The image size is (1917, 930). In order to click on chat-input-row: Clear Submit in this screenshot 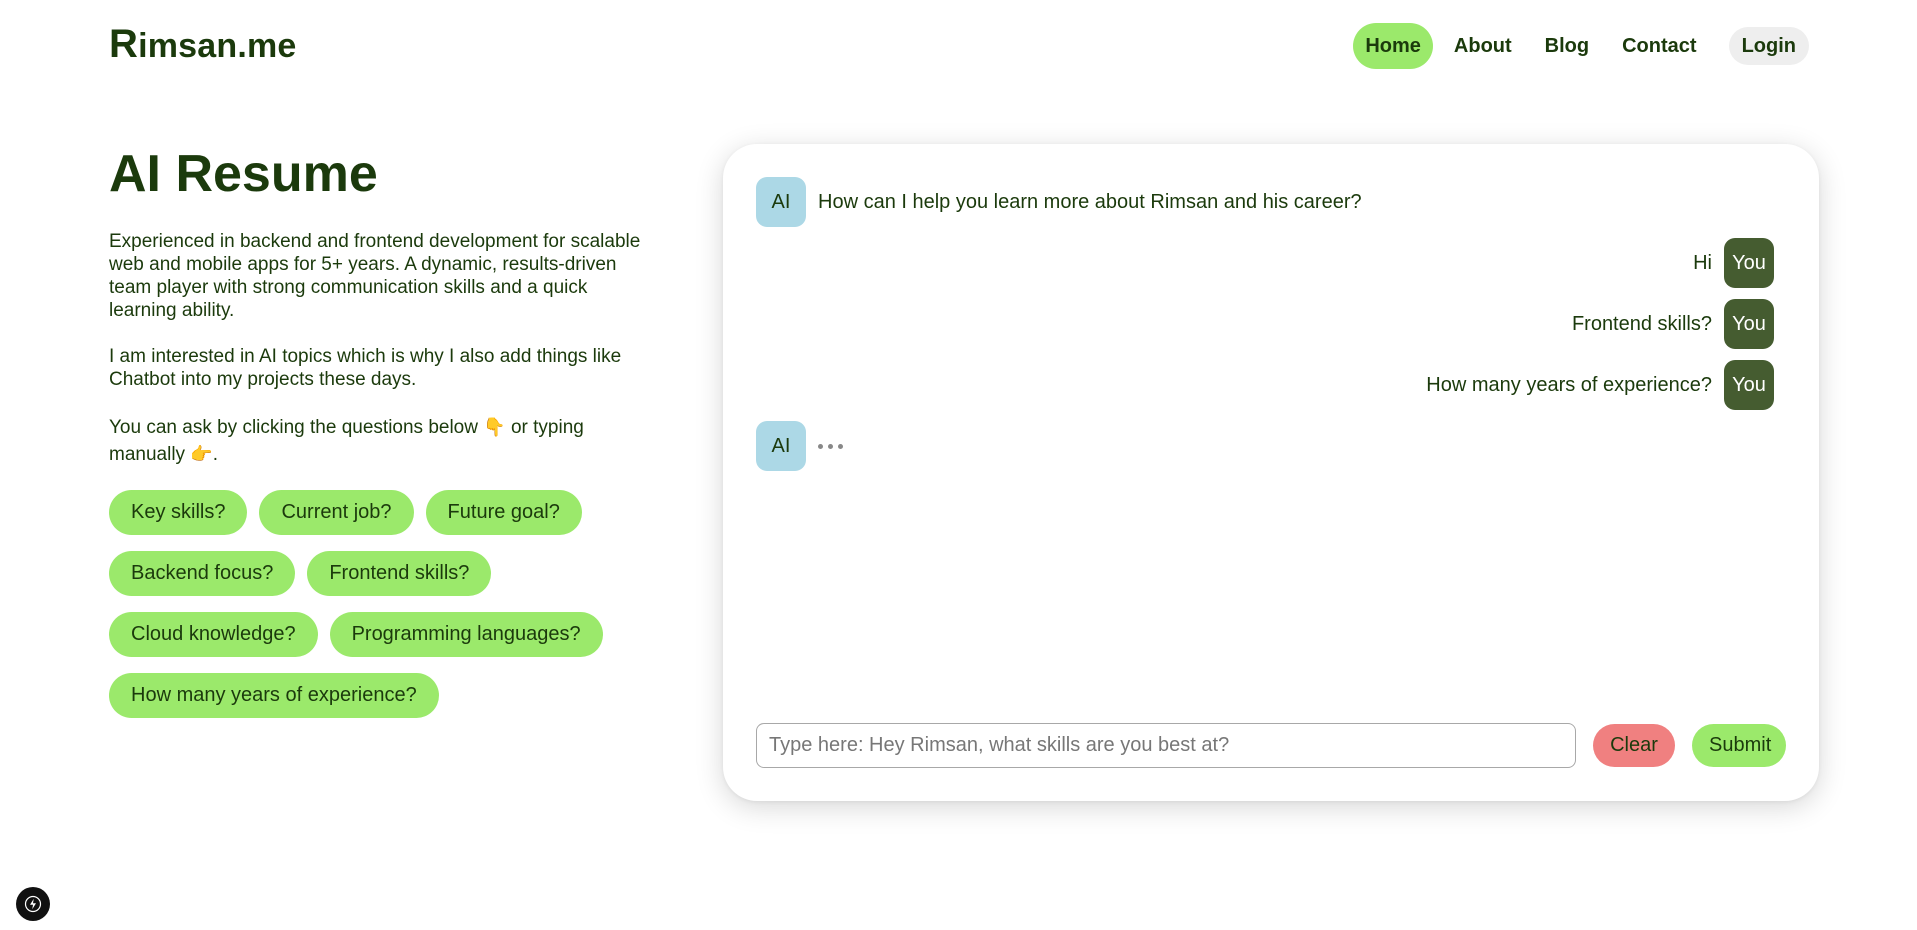, I will do `click(1271, 745)`.